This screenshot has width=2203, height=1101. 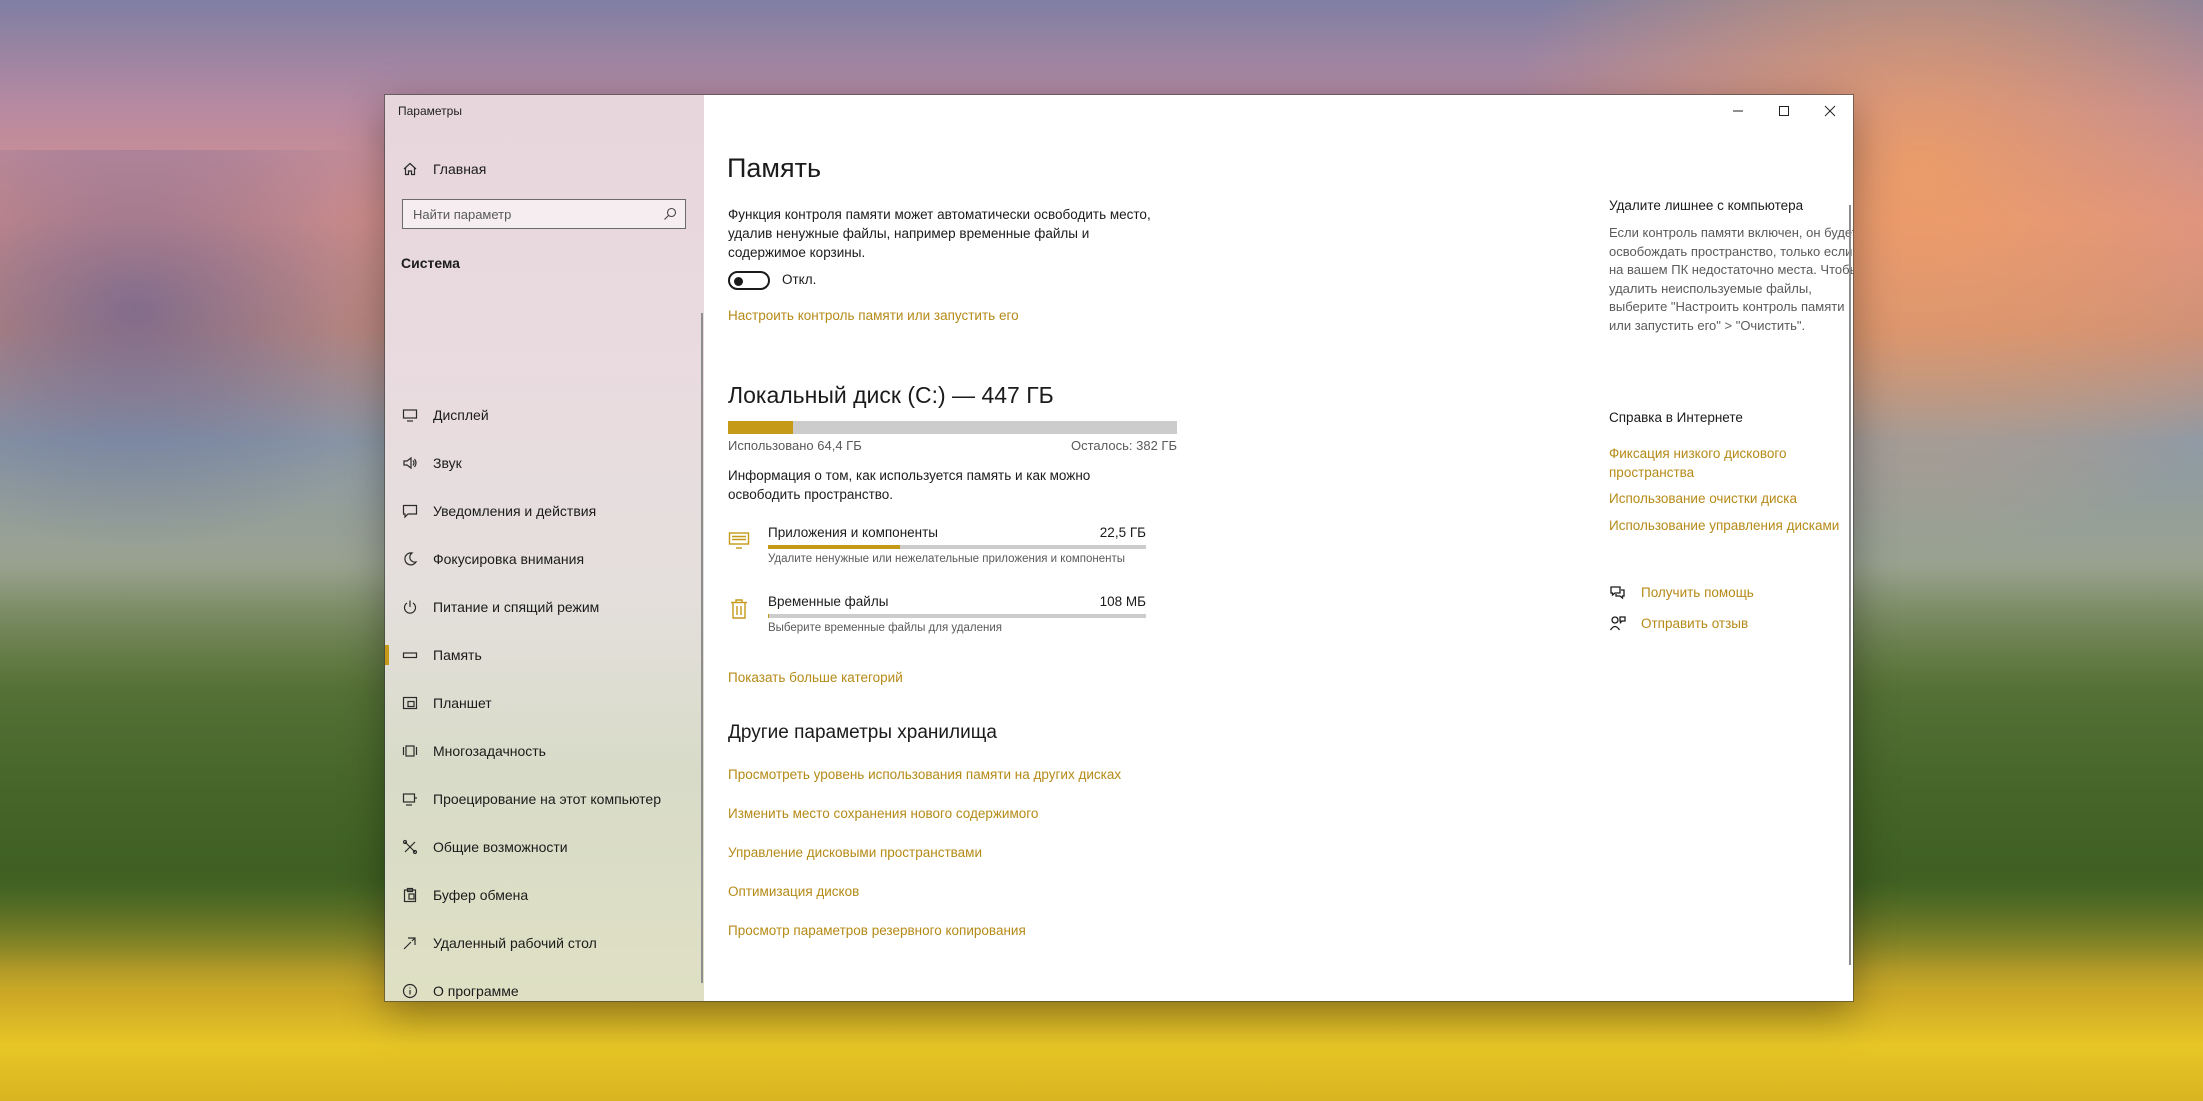 I want to click on sidebar-item-label: Главная, so click(x=460, y=169).